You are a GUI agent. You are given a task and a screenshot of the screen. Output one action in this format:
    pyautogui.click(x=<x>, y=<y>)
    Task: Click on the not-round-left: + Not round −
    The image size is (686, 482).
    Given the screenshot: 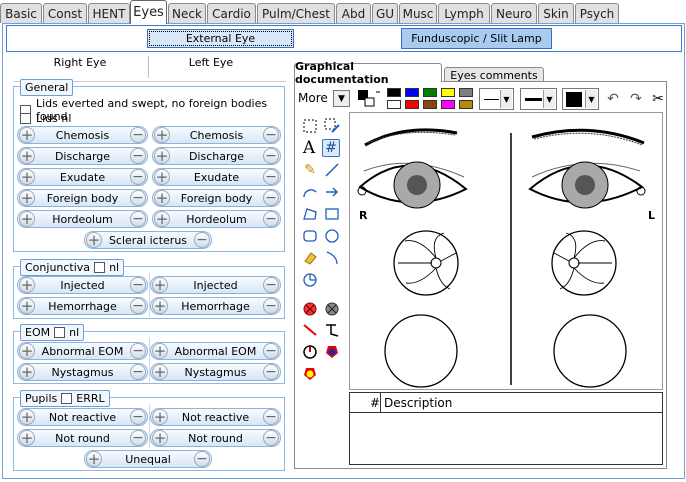 What is the action you would take?
    pyautogui.click(x=215, y=438)
    